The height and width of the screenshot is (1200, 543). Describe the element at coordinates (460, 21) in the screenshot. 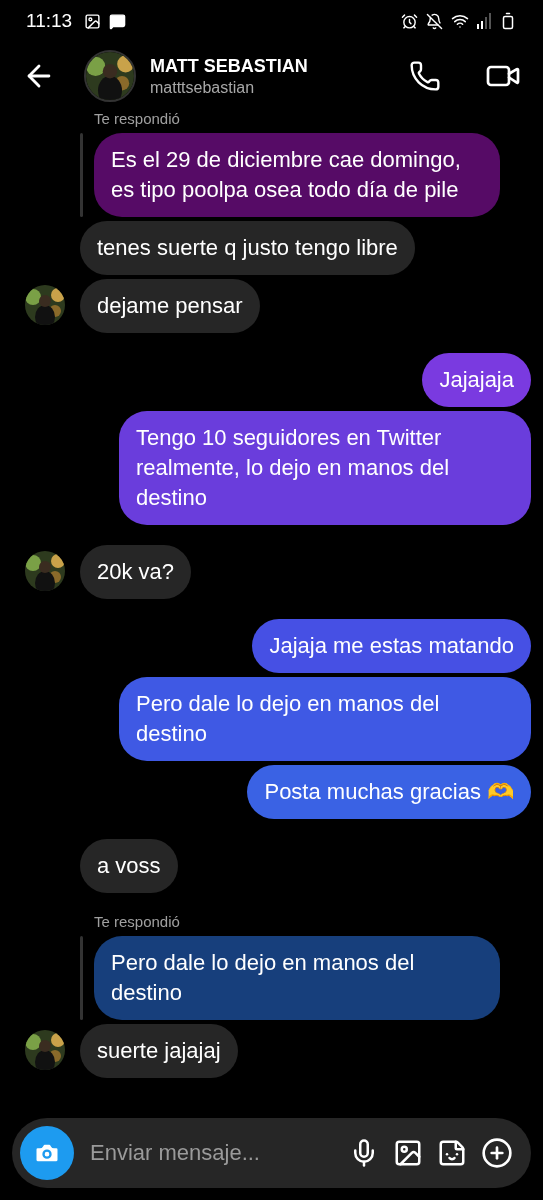

I see `wifi-icon` at that location.